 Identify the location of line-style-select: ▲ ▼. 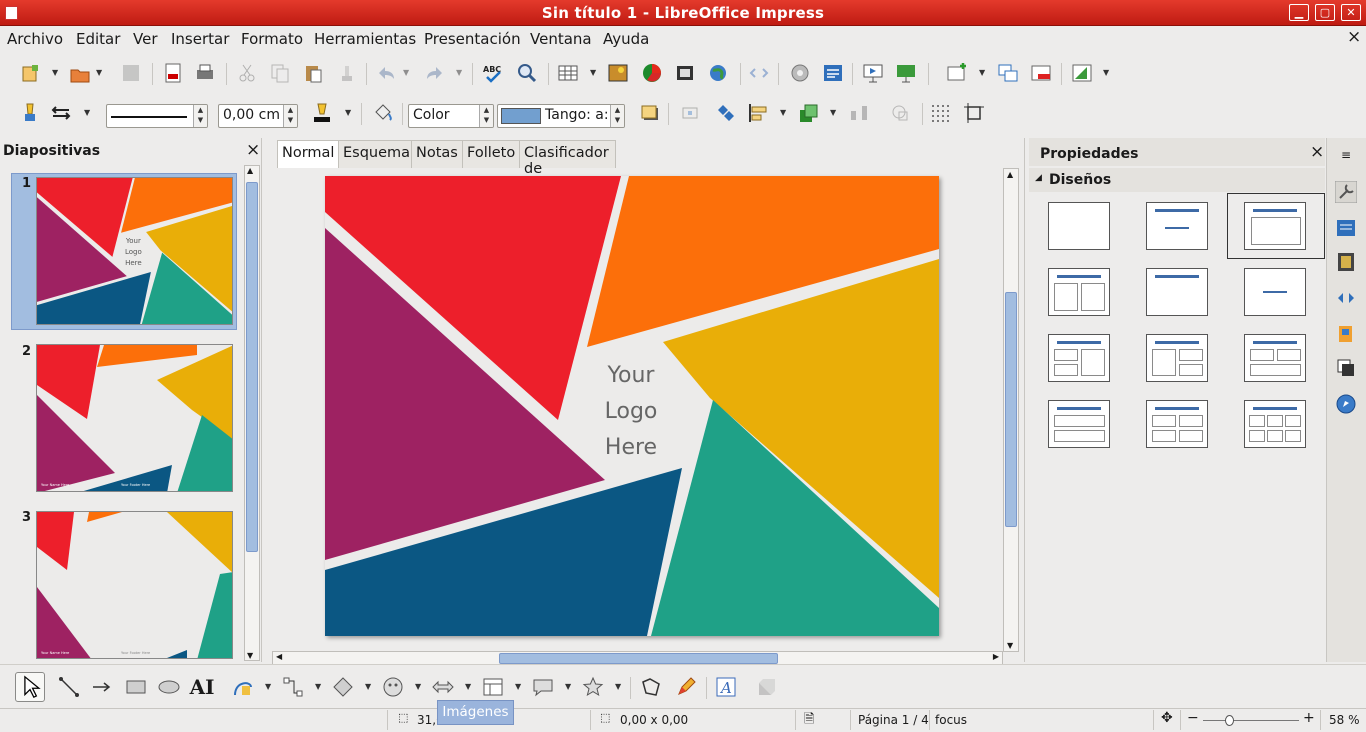
(157, 116).